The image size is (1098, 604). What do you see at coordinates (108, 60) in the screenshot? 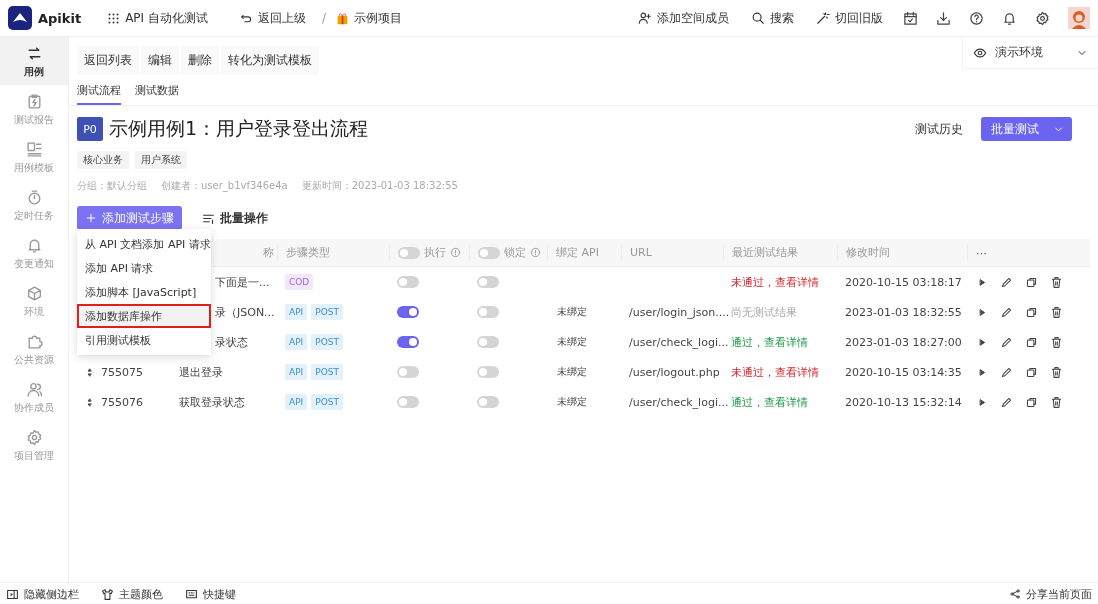
I see `toolbar-button: 返回列表` at bounding box center [108, 60].